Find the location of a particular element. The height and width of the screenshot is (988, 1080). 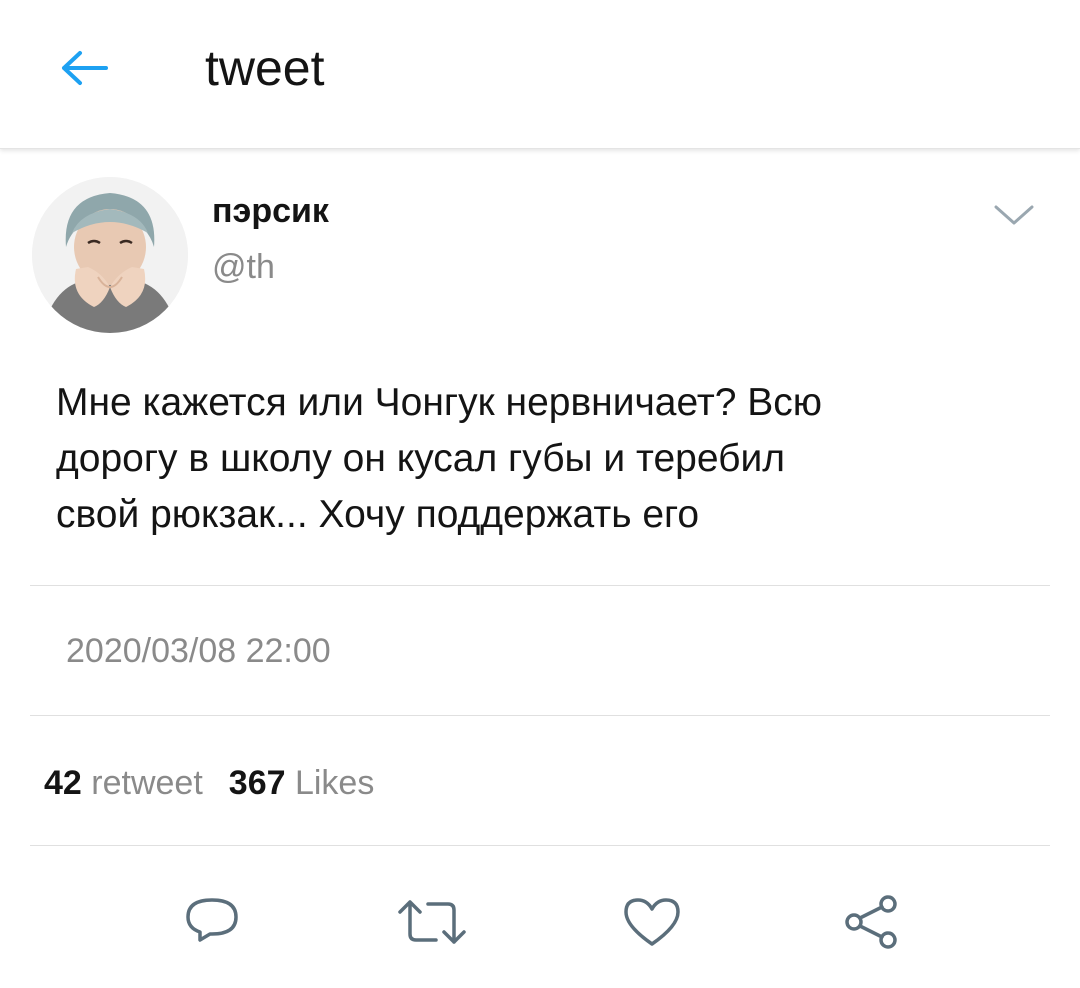

back-button is located at coordinates (84, 68).